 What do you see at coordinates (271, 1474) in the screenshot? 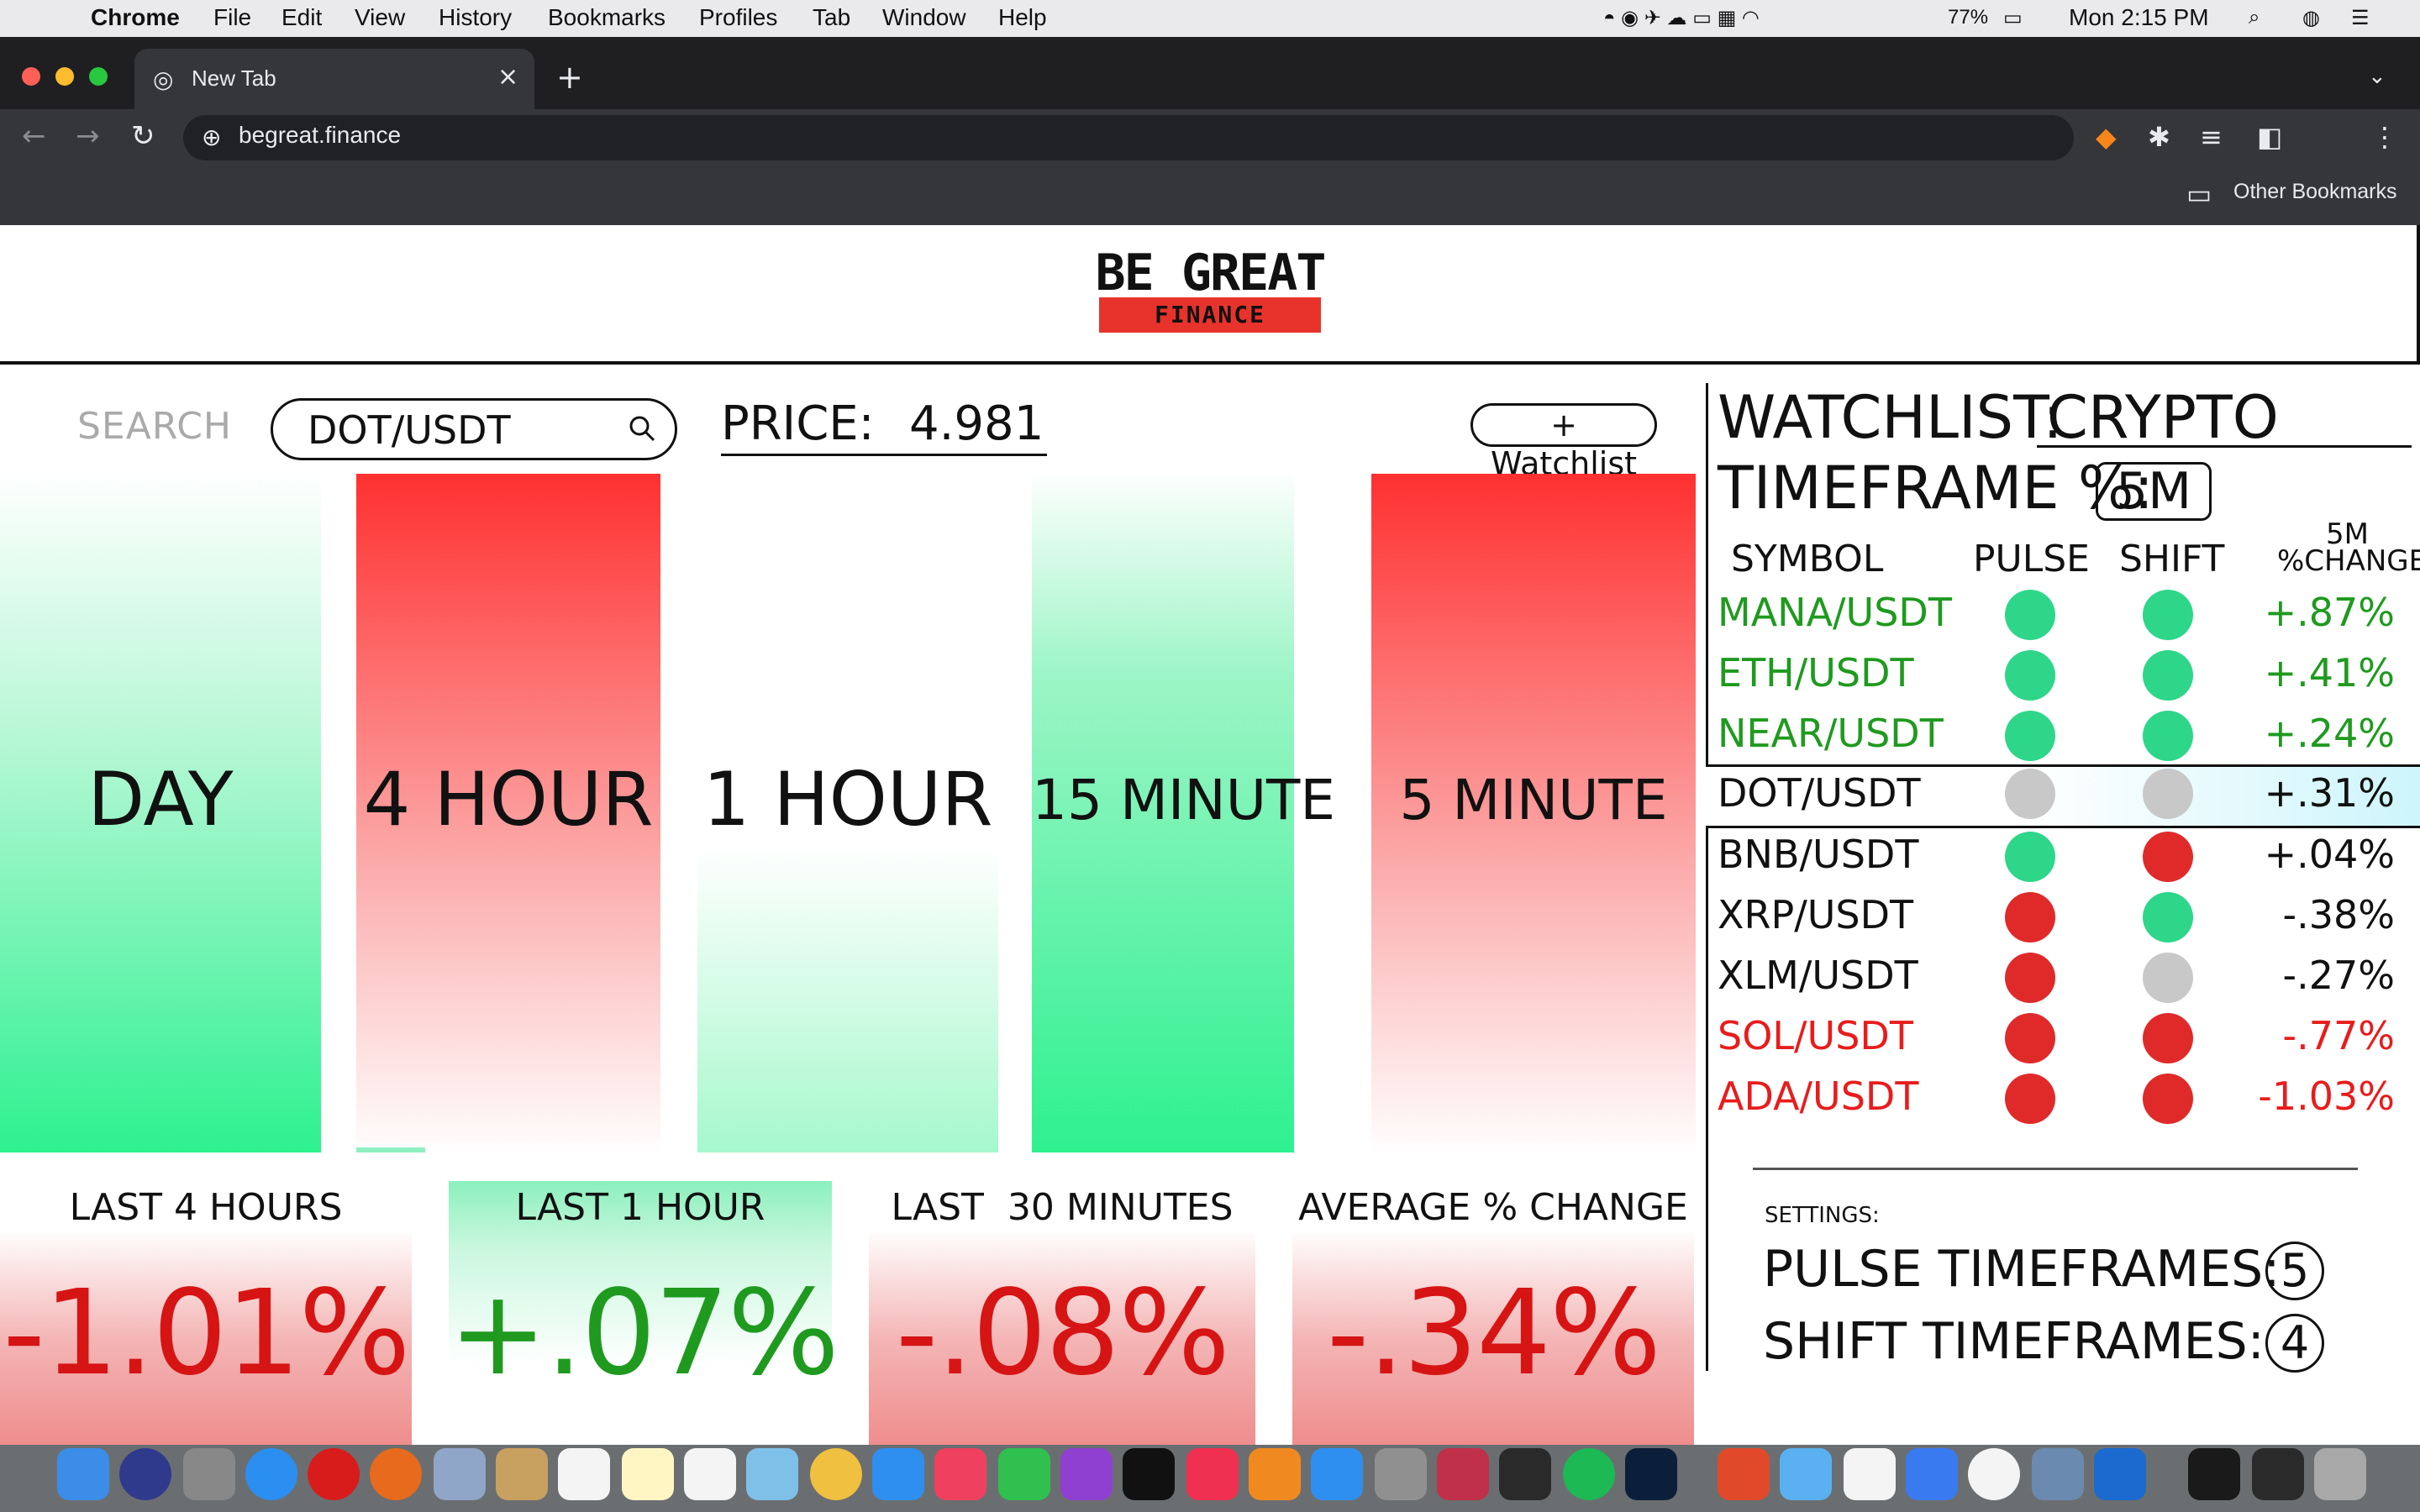
I see `safari-icon` at bounding box center [271, 1474].